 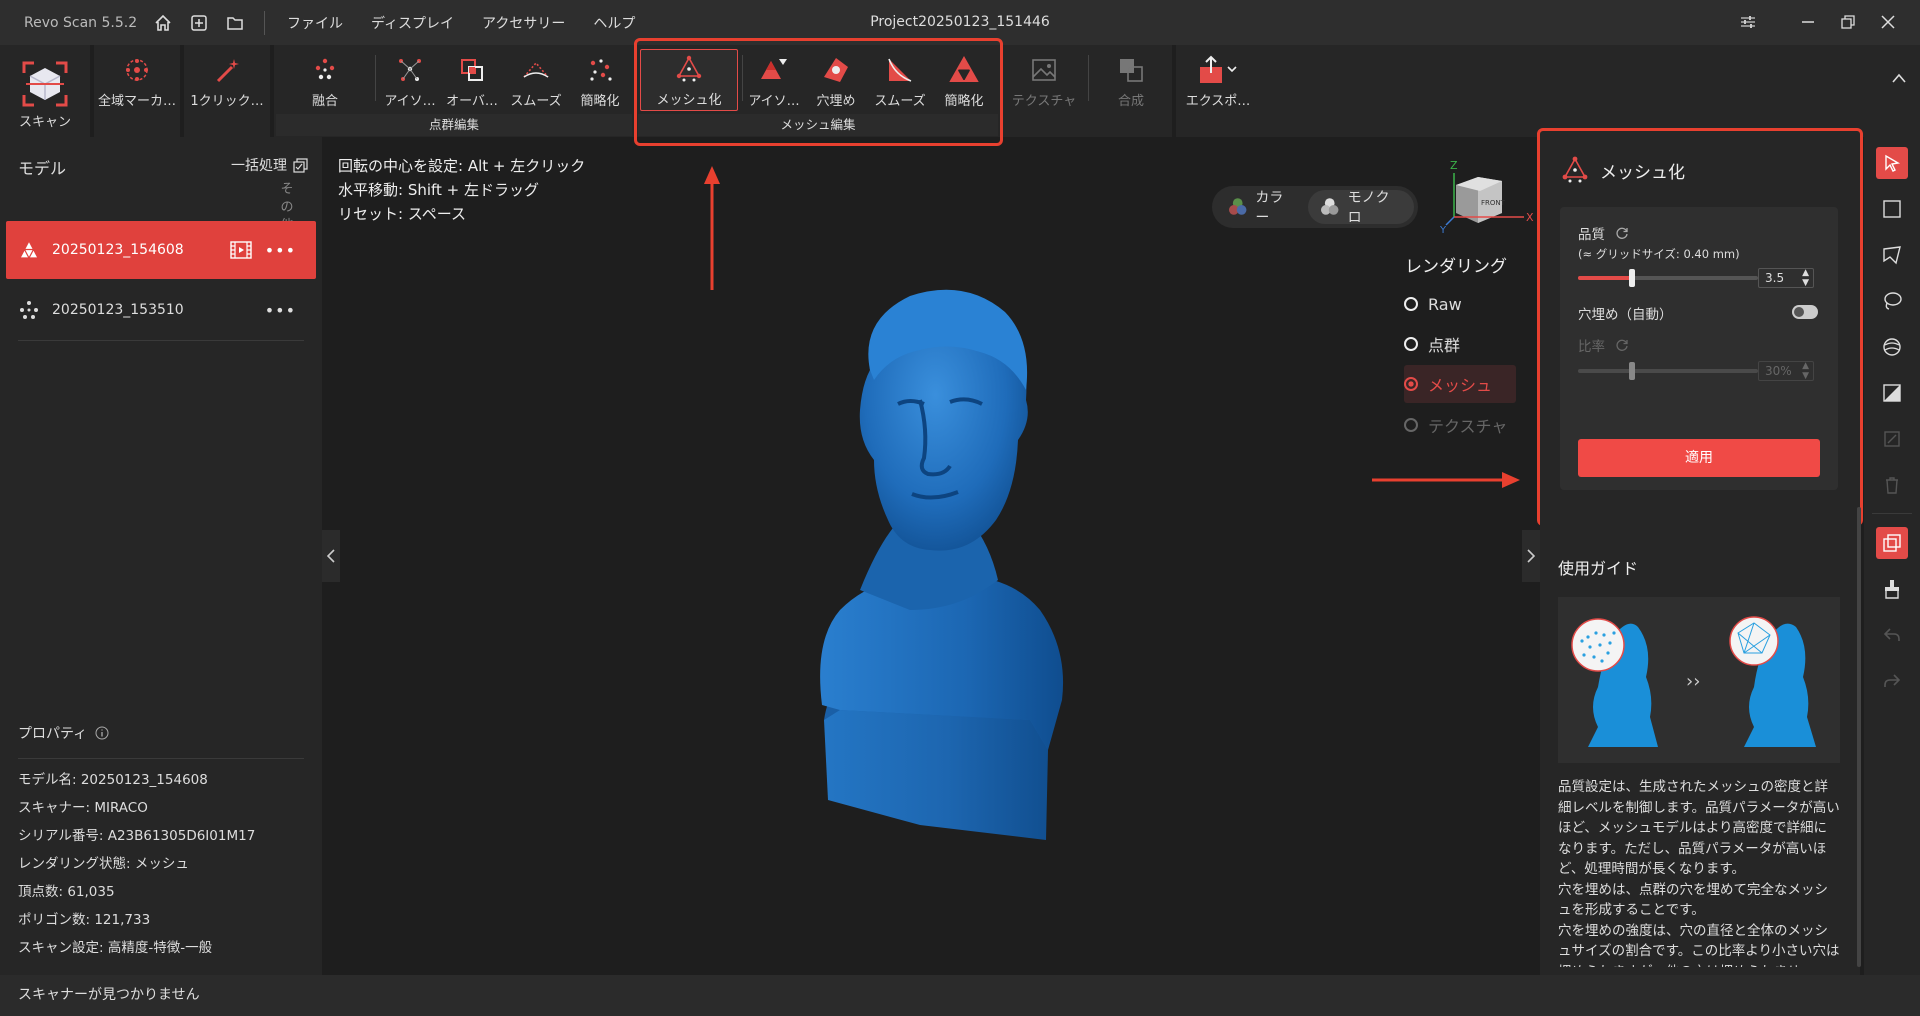 I want to click on info-icon, so click(x=102, y=733).